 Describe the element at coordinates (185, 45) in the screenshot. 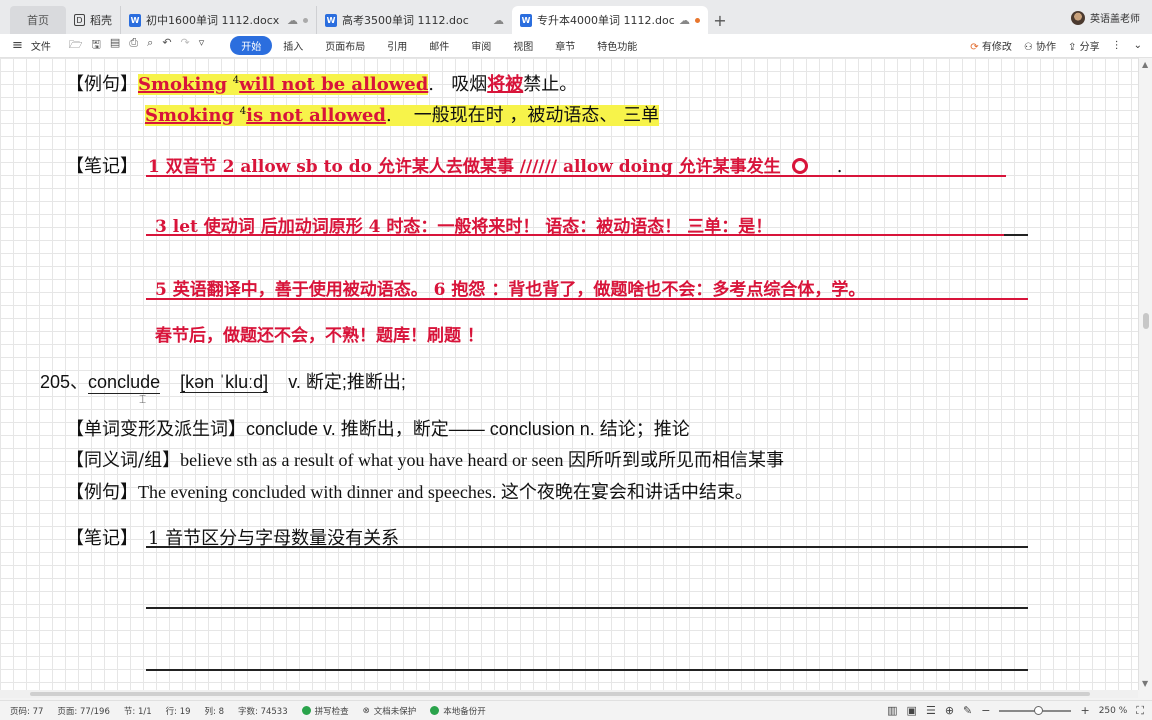

I see `redo-icon: ↷` at that location.